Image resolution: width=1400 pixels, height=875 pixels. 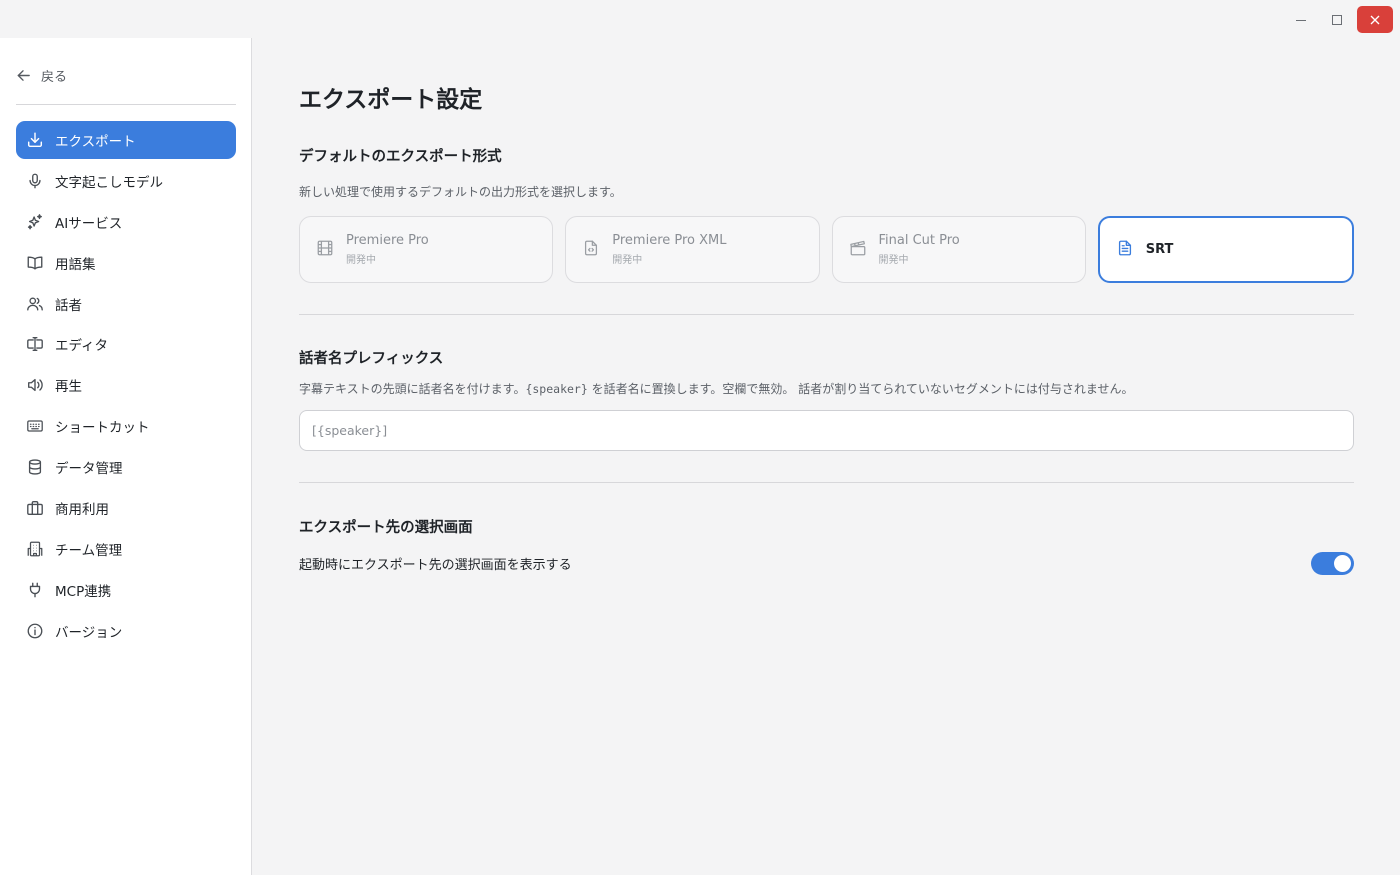 I want to click on arrow-left-icon, so click(x=23, y=75).